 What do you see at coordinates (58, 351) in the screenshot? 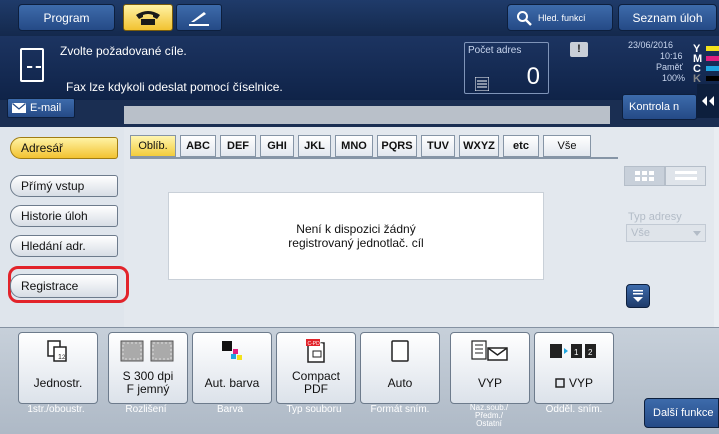
I see `single-sided-icon: 12` at bounding box center [58, 351].